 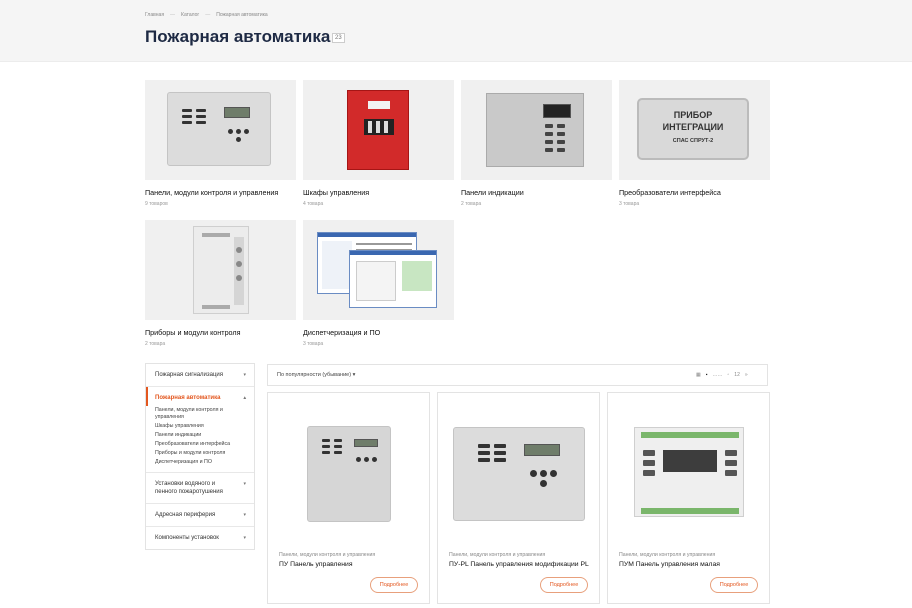 I want to click on category-card-cabinets: Шкафы управления 4 товара, so click(x=378, y=143).